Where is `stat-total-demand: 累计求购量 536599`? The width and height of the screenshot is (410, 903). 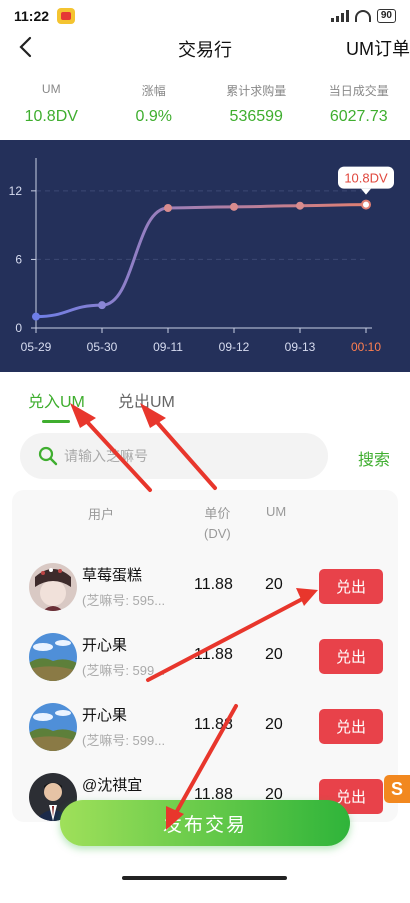 stat-total-demand: 累计求购量 536599 is located at coordinates (256, 104).